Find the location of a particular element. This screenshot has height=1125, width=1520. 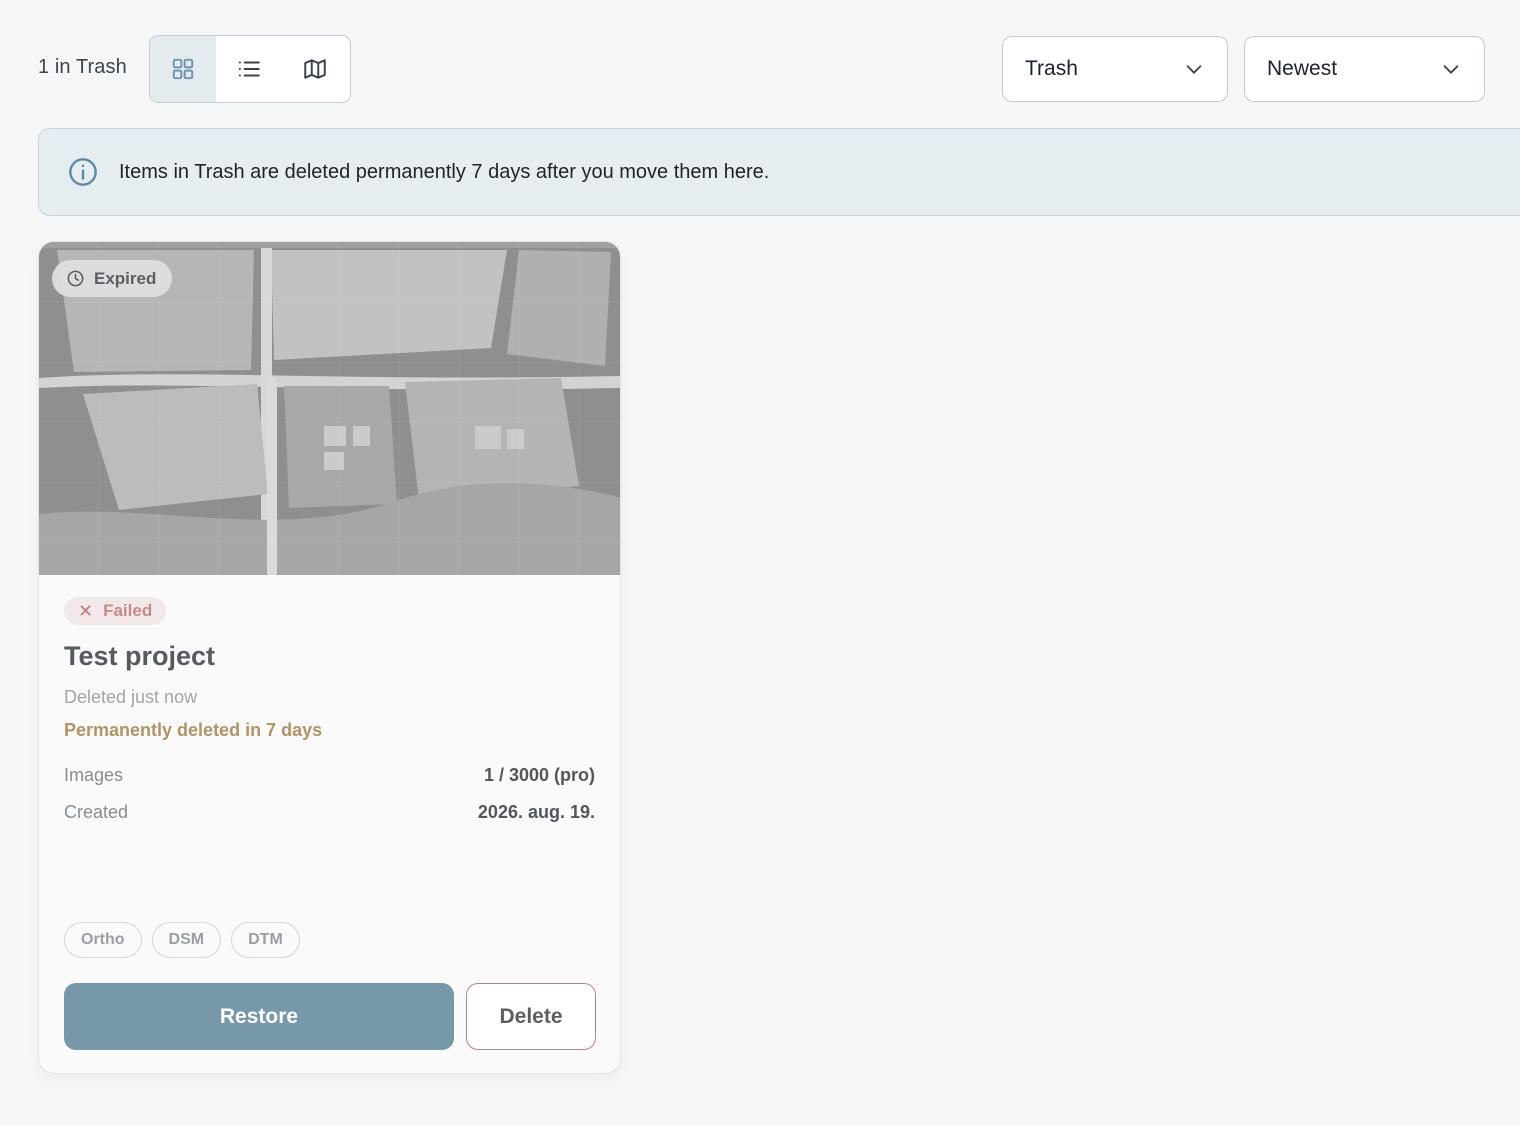

map-icon is located at coordinates (315, 69).